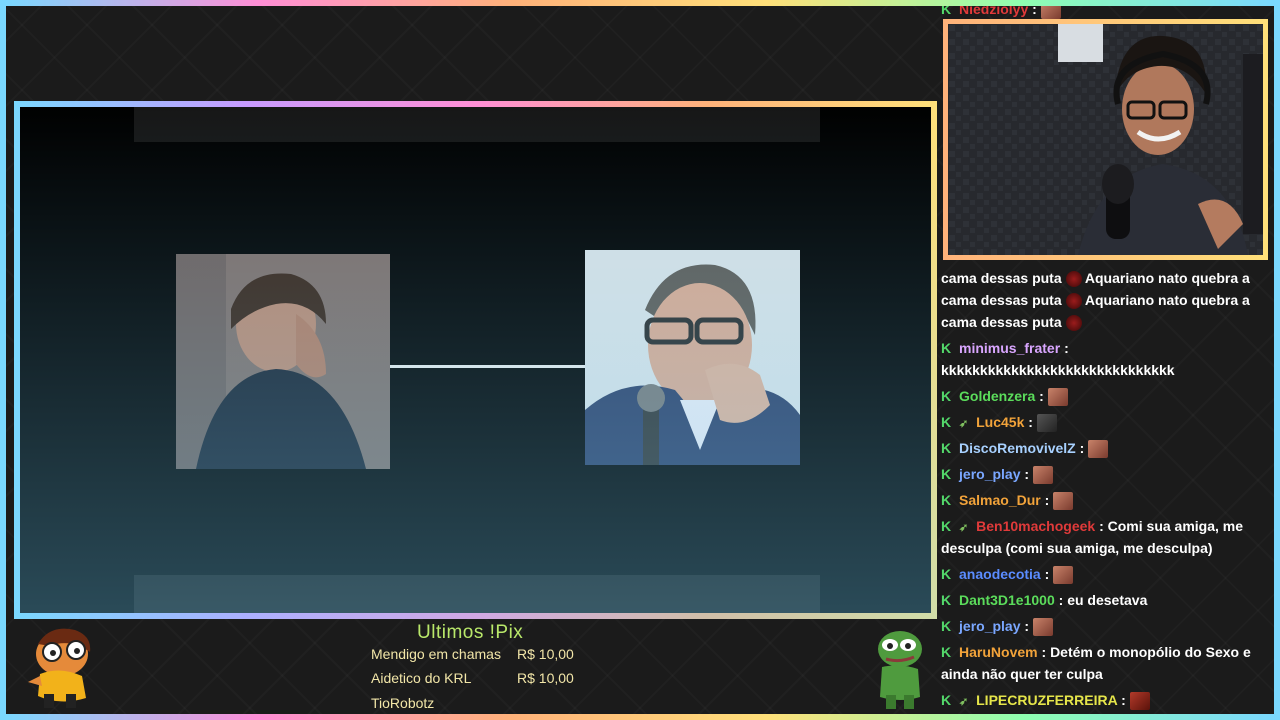  What do you see at coordinates (1058, 370) in the screenshot?
I see `chat-text: kkkkkkkkkkkkkkkkkkkkkkkkkkkkkk` at bounding box center [1058, 370].